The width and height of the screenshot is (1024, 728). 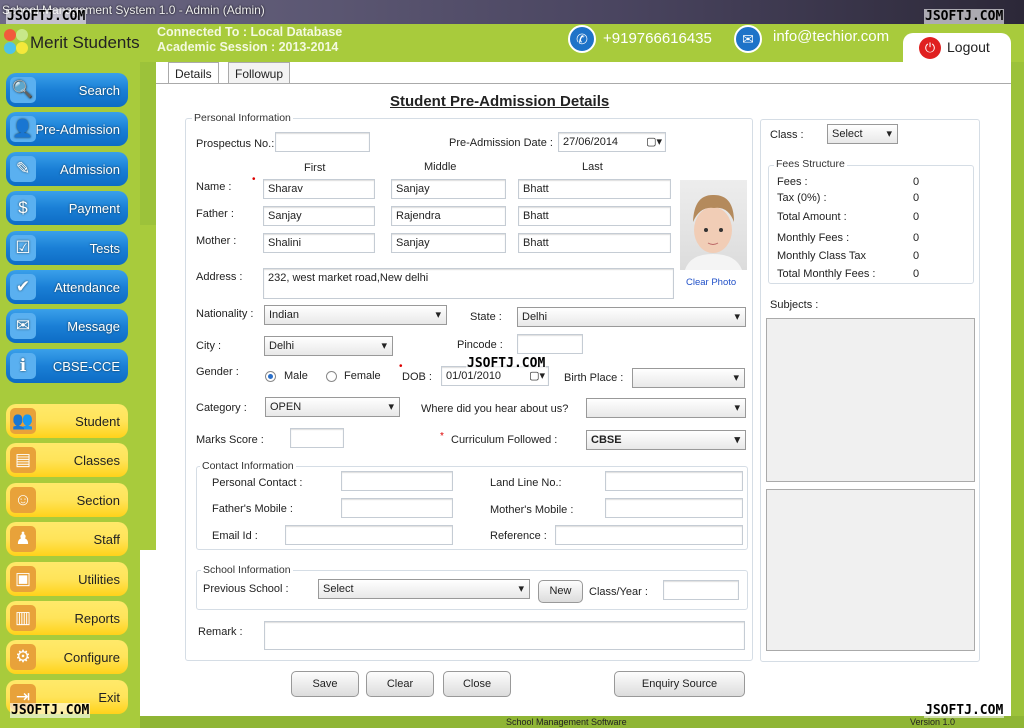 I want to click on class-select: Select, so click(x=862, y=134).